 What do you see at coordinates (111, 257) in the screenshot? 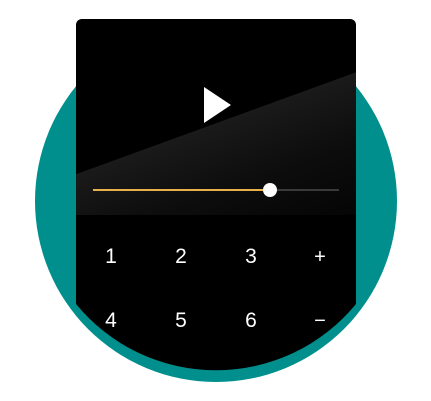
I see `key-1: 1` at bounding box center [111, 257].